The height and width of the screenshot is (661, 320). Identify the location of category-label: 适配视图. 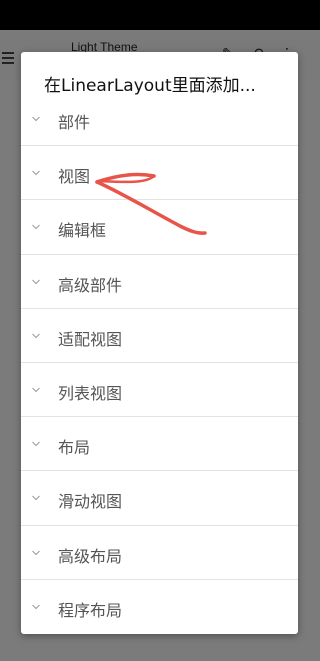
(90, 339).